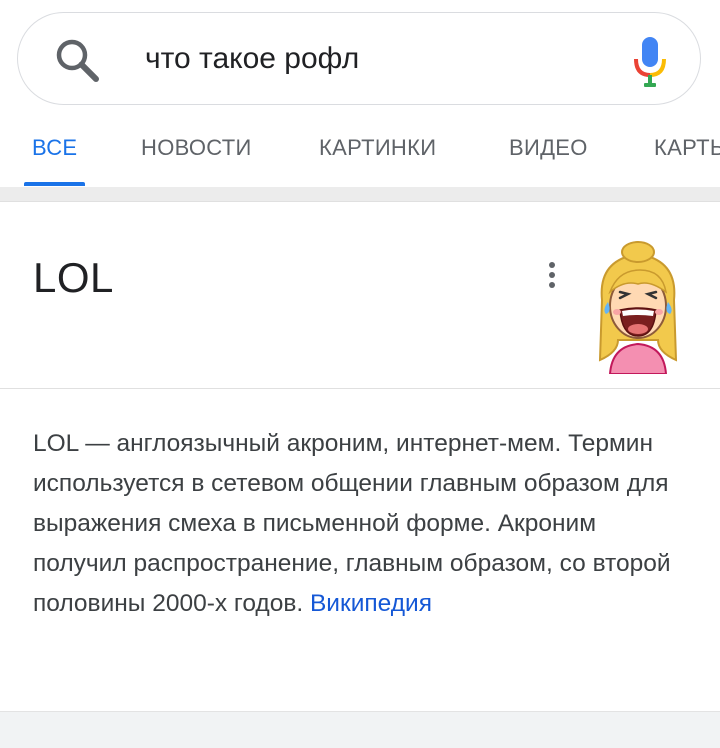  Describe the element at coordinates (552, 277) in the screenshot. I see `more-options-icon` at that location.